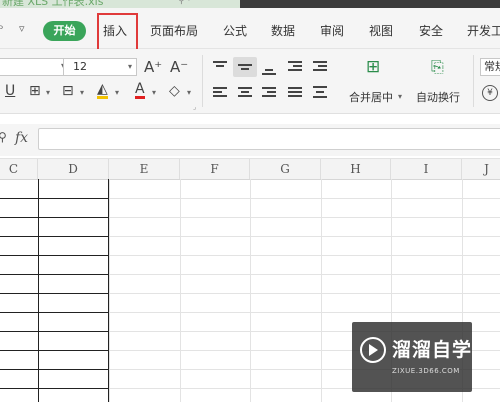 The image size is (500, 402). I want to click on watermark: 溜溜自学 ZIXUE.3D66.COM, so click(412, 357).